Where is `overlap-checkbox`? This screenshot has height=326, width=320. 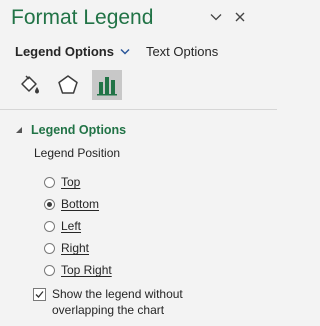 overlap-checkbox is located at coordinates (39, 294).